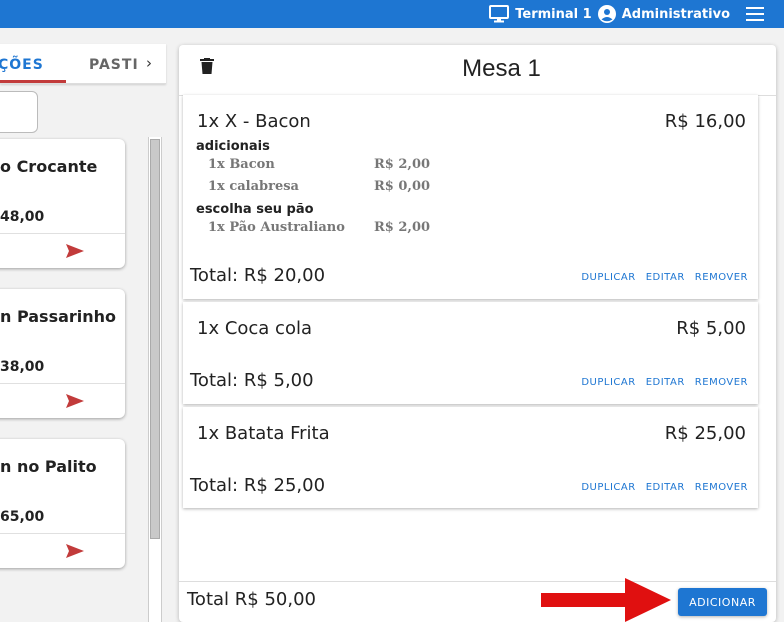  I want to click on arrow-right-icon, so click(606, 600).